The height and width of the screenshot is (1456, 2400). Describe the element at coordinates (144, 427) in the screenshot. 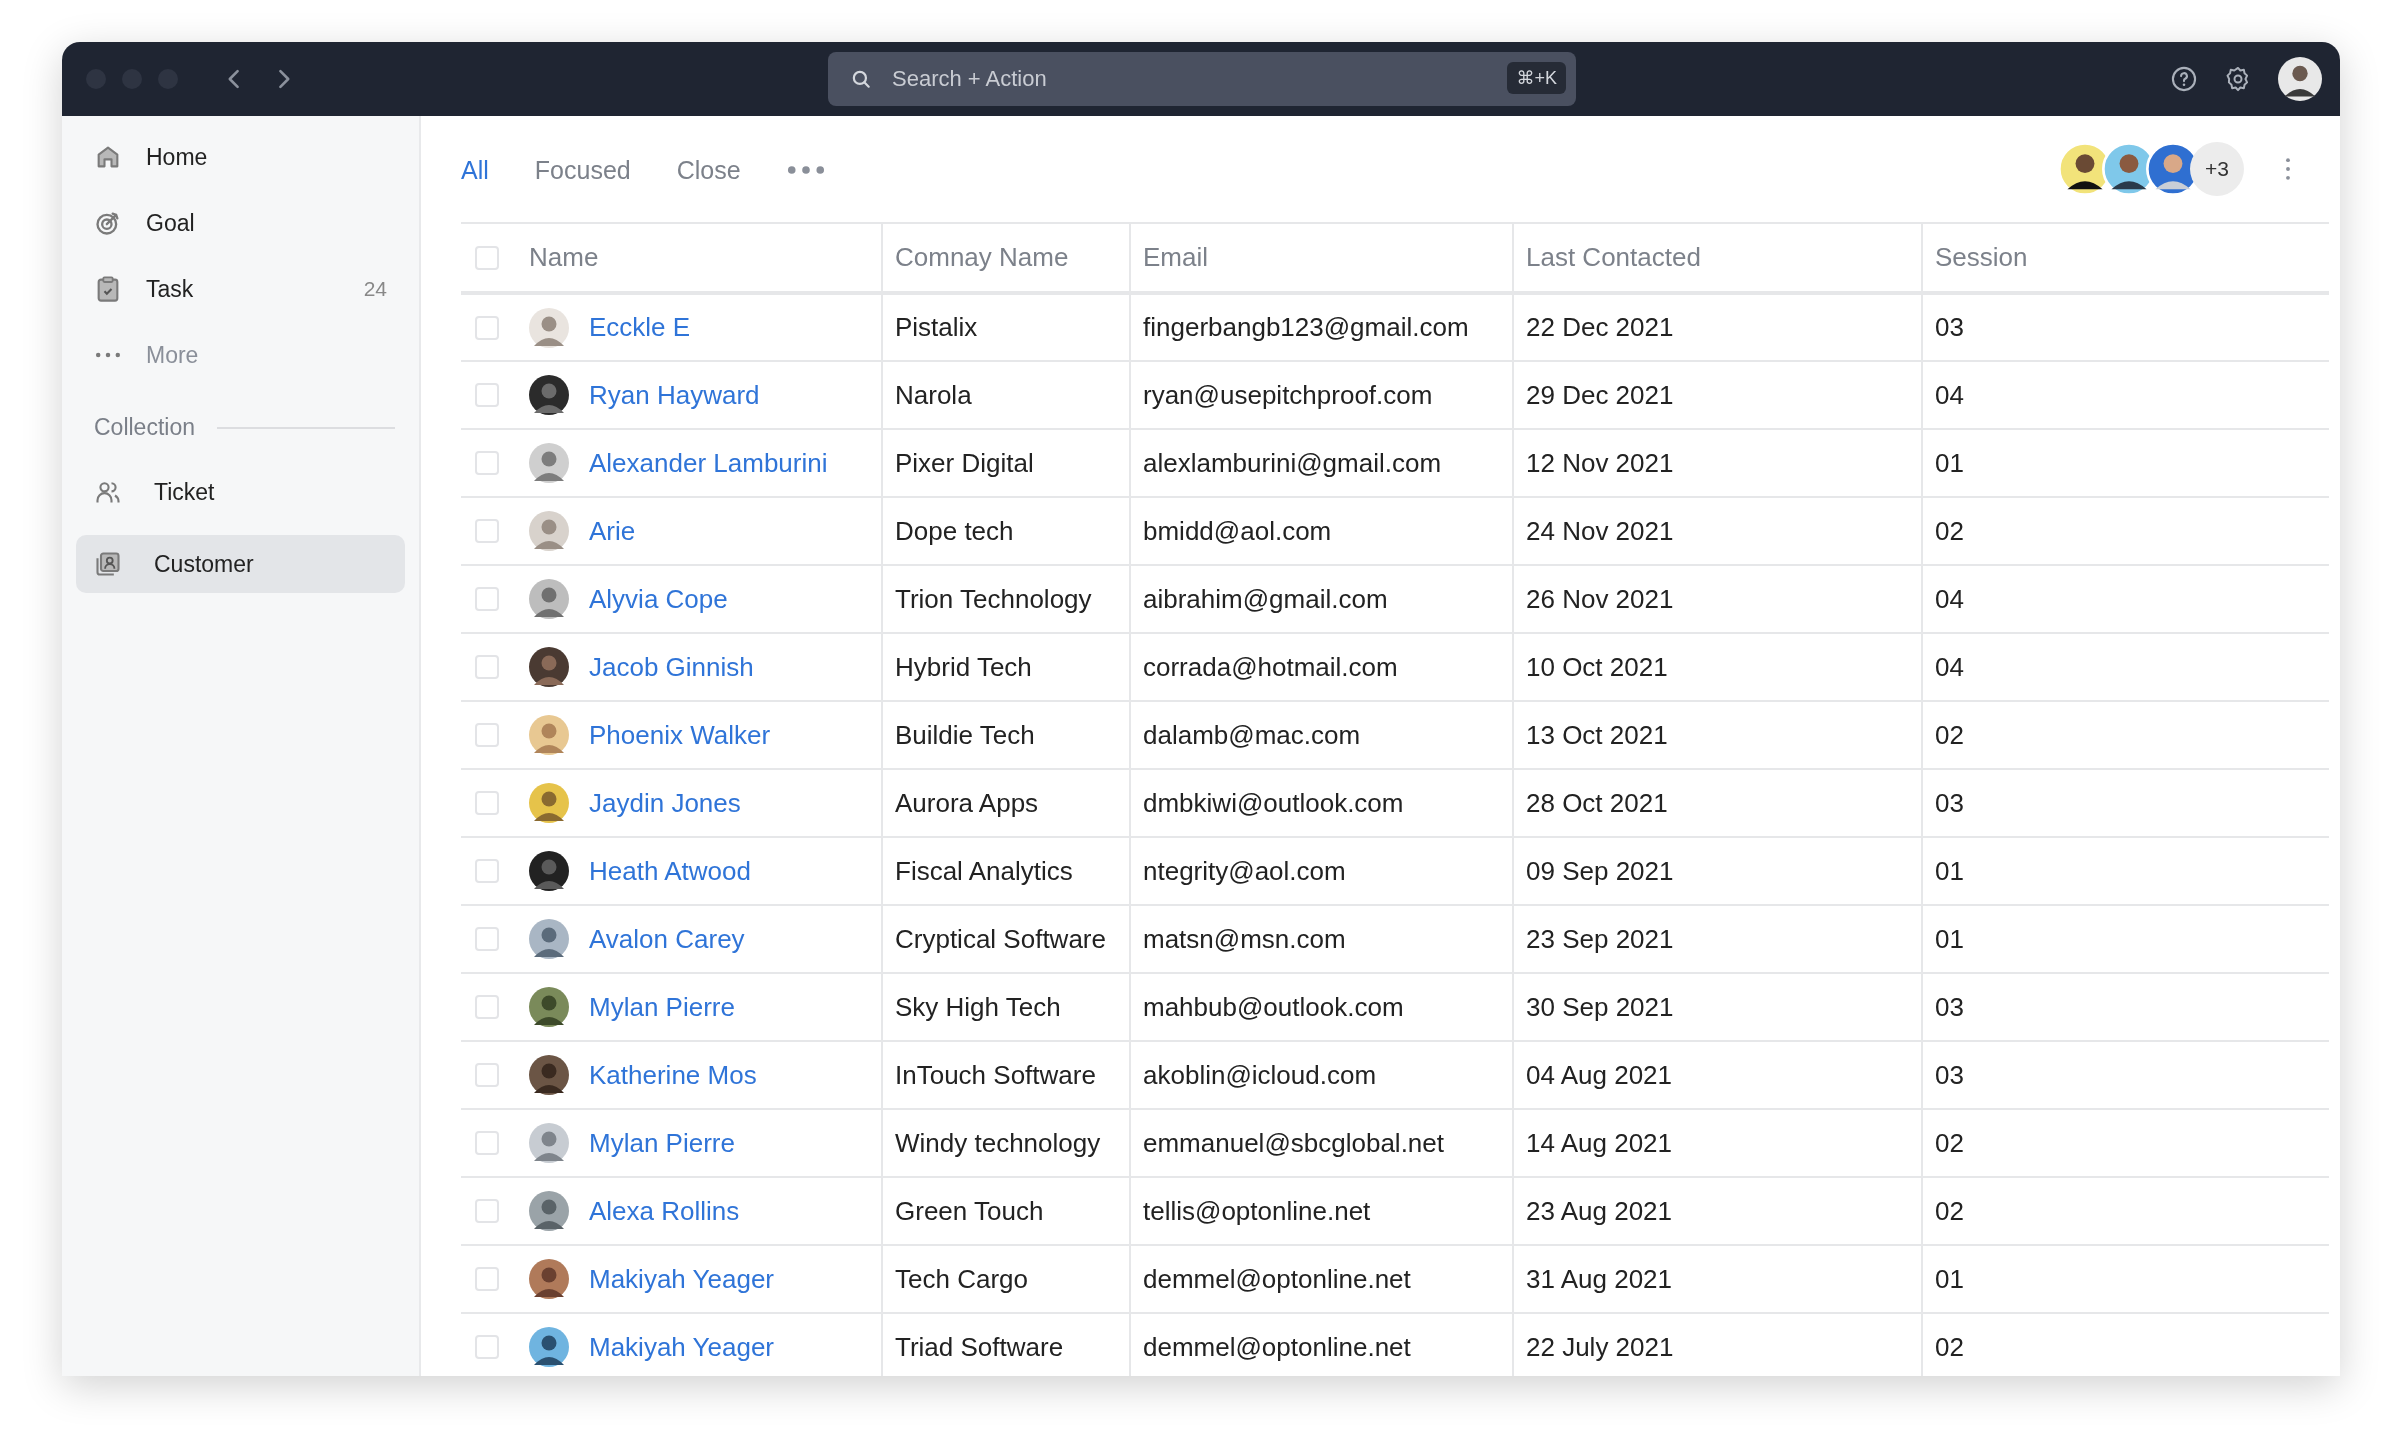

I see `section-heading: Collection` at that location.